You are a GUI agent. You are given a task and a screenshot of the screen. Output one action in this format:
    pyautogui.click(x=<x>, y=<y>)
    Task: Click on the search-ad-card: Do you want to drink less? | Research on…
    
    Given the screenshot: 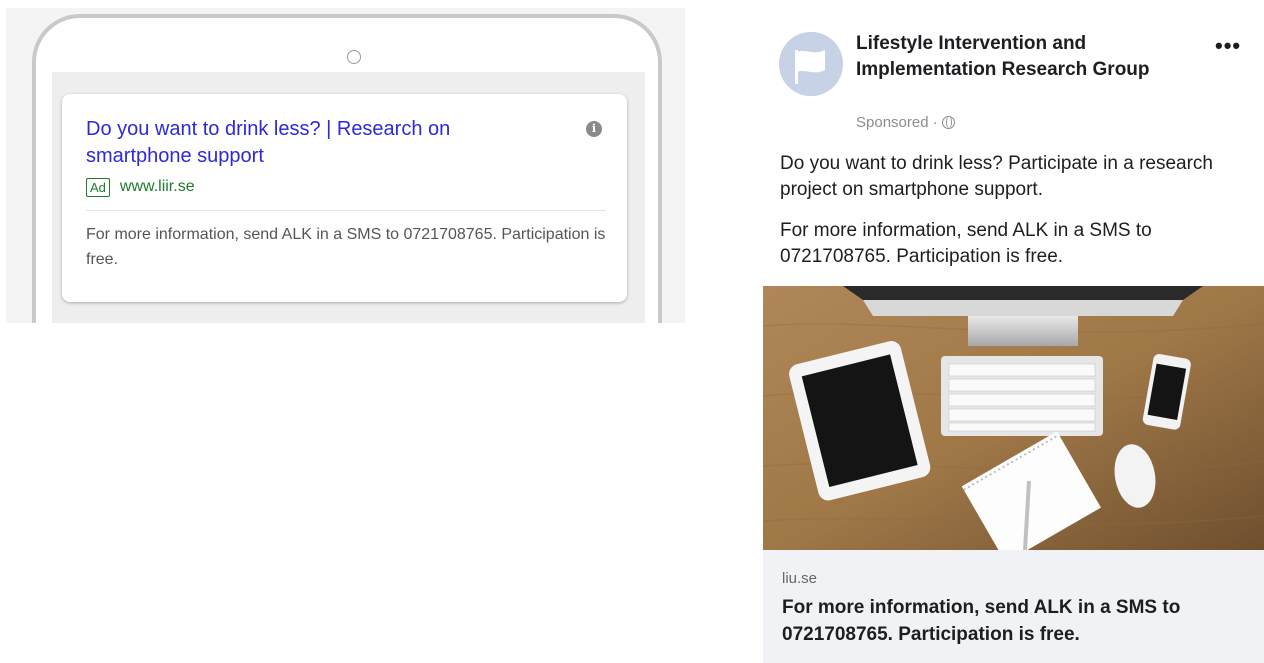 What is the action you would take?
    pyautogui.click(x=344, y=198)
    